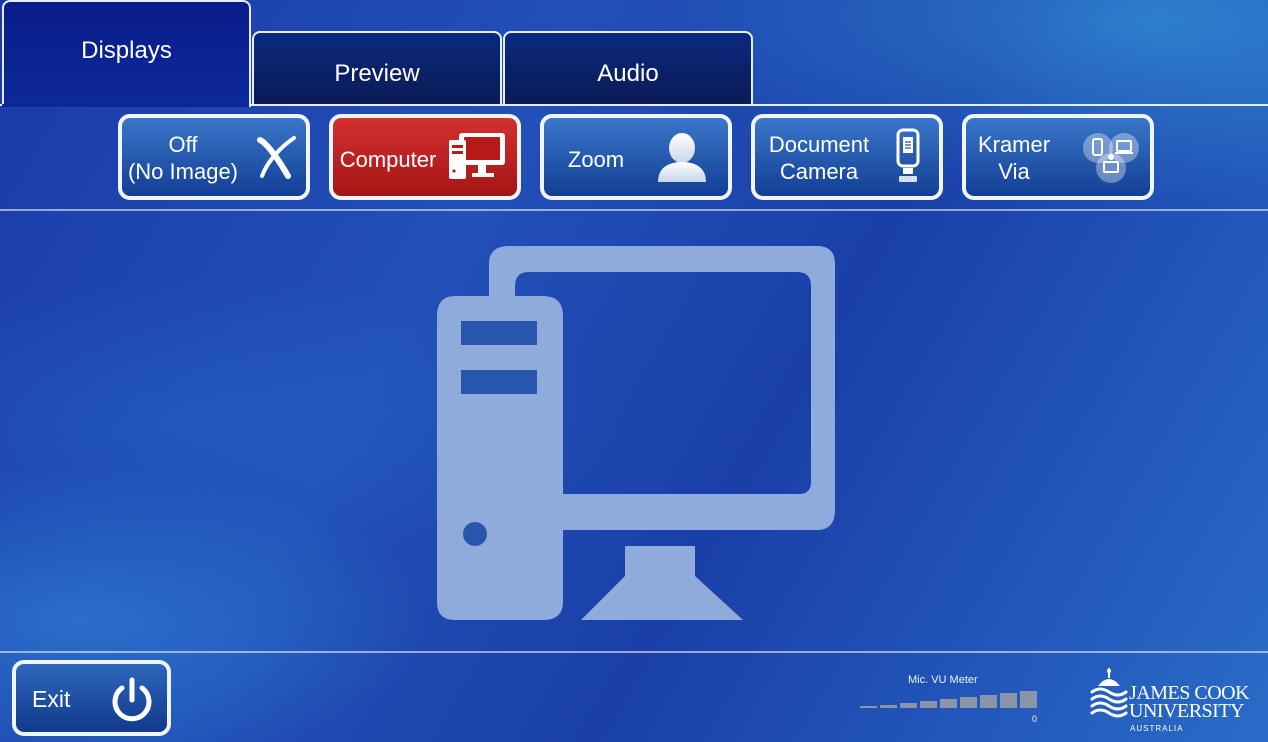  I want to click on source-zoom-label: Zoom, so click(596, 159).